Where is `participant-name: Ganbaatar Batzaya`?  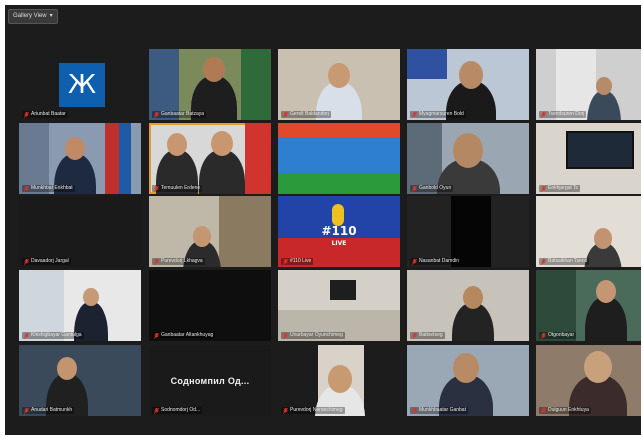 participant-name: Ganbaatar Batzaya is located at coordinates (183, 114).